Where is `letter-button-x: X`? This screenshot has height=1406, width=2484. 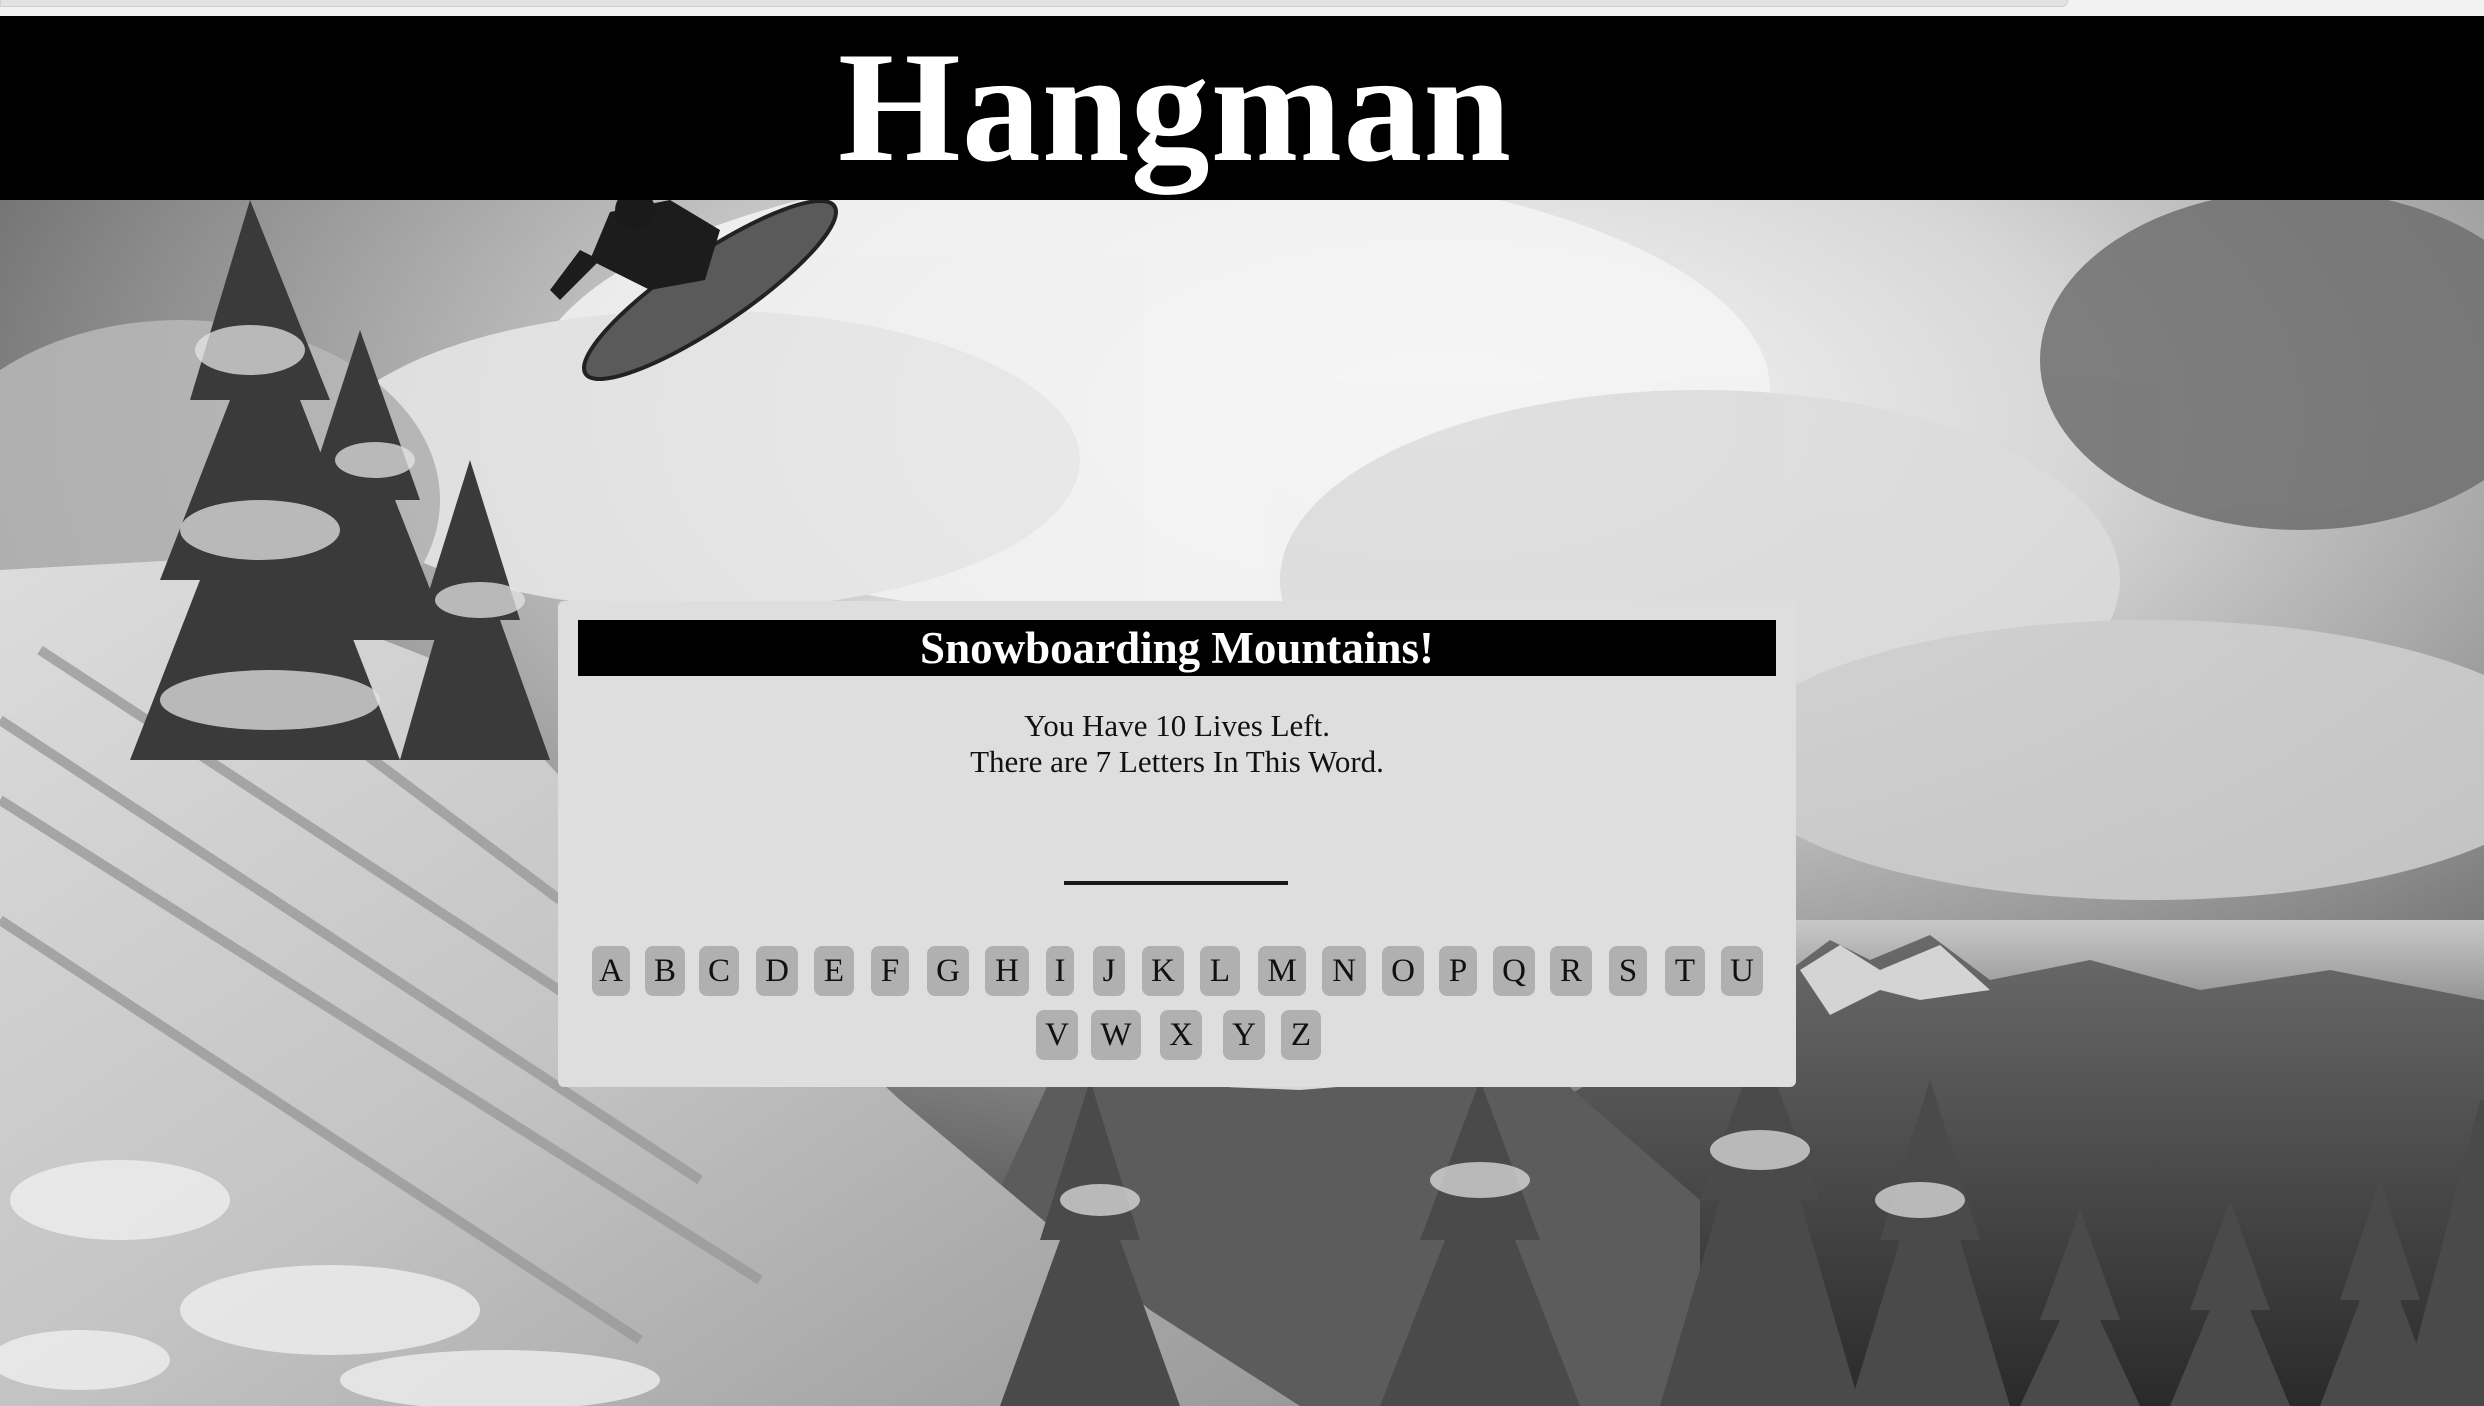 letter-button-x: X is located at coordinates (1181, 1035).